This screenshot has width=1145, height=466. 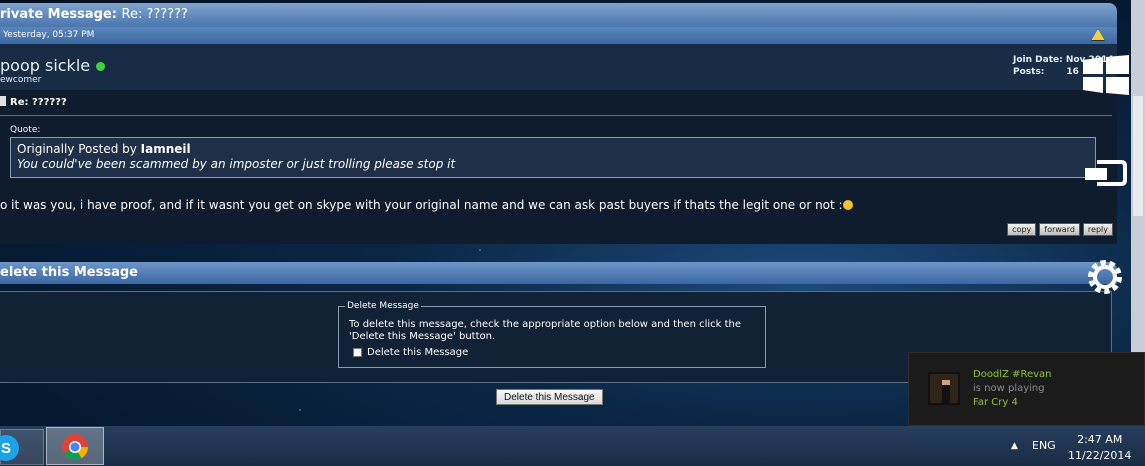 What do you see at coordinates (22, 447) in the screenshot?
I see `taskbar-skype: S` at bounding box center [22, 447].